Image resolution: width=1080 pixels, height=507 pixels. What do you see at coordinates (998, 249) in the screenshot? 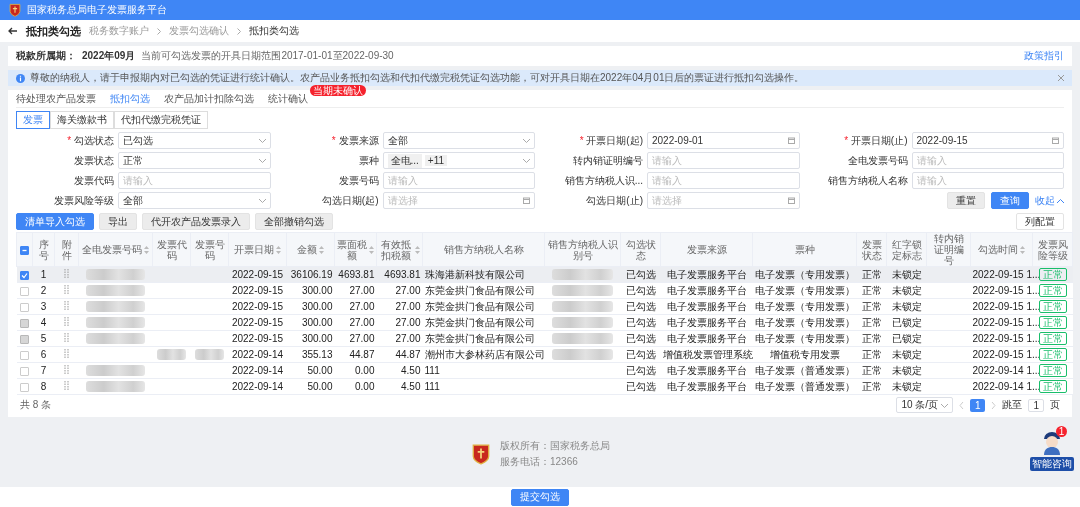
I see `column-header: 勾选时间` at bounding box center [998, 249].